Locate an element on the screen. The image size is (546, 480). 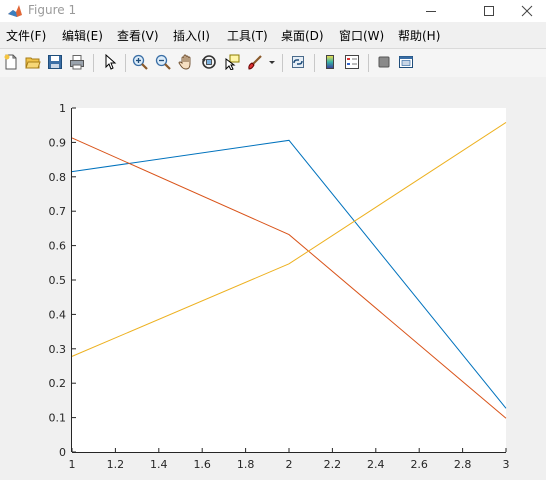
brush-icon is located at coordinates (255, 62).